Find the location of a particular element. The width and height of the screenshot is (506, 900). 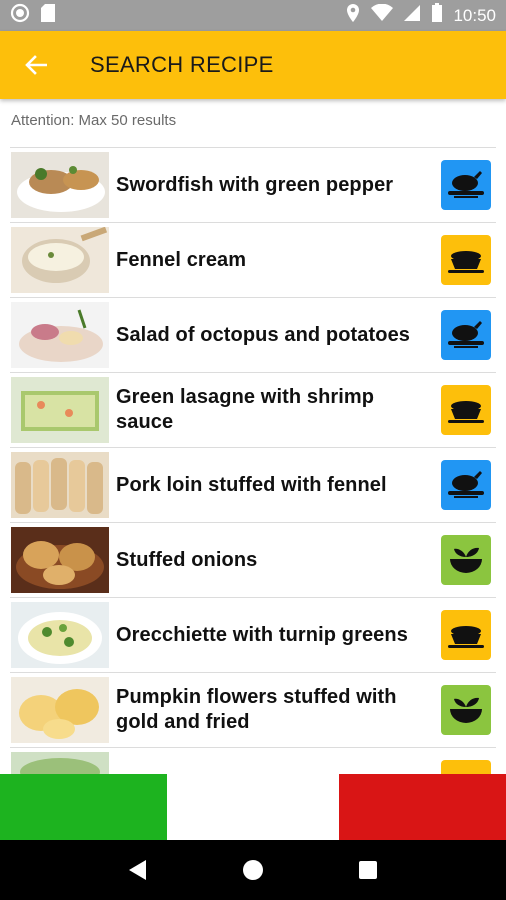

page-title: SEARCH RECIPE is located at coordinates (182, 64).